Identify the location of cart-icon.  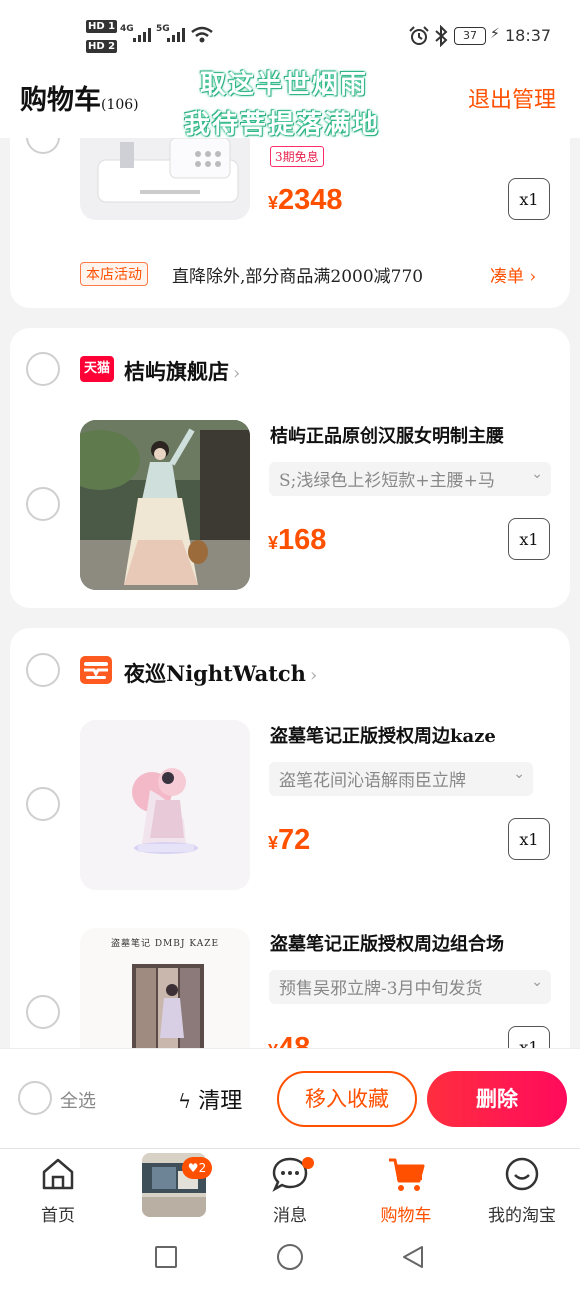
(407, 1174).